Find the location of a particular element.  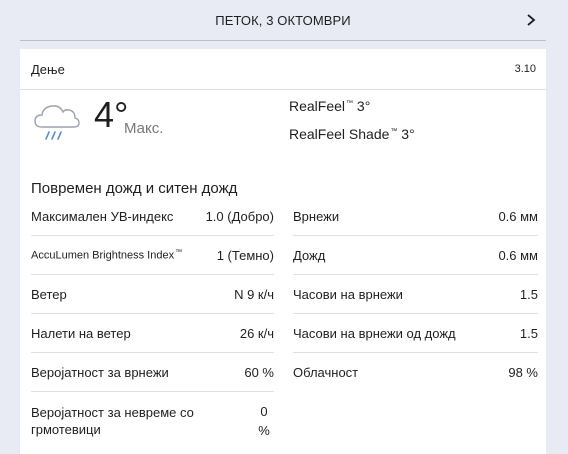

detail-value: 98 % is located at coordinates (523, 372).